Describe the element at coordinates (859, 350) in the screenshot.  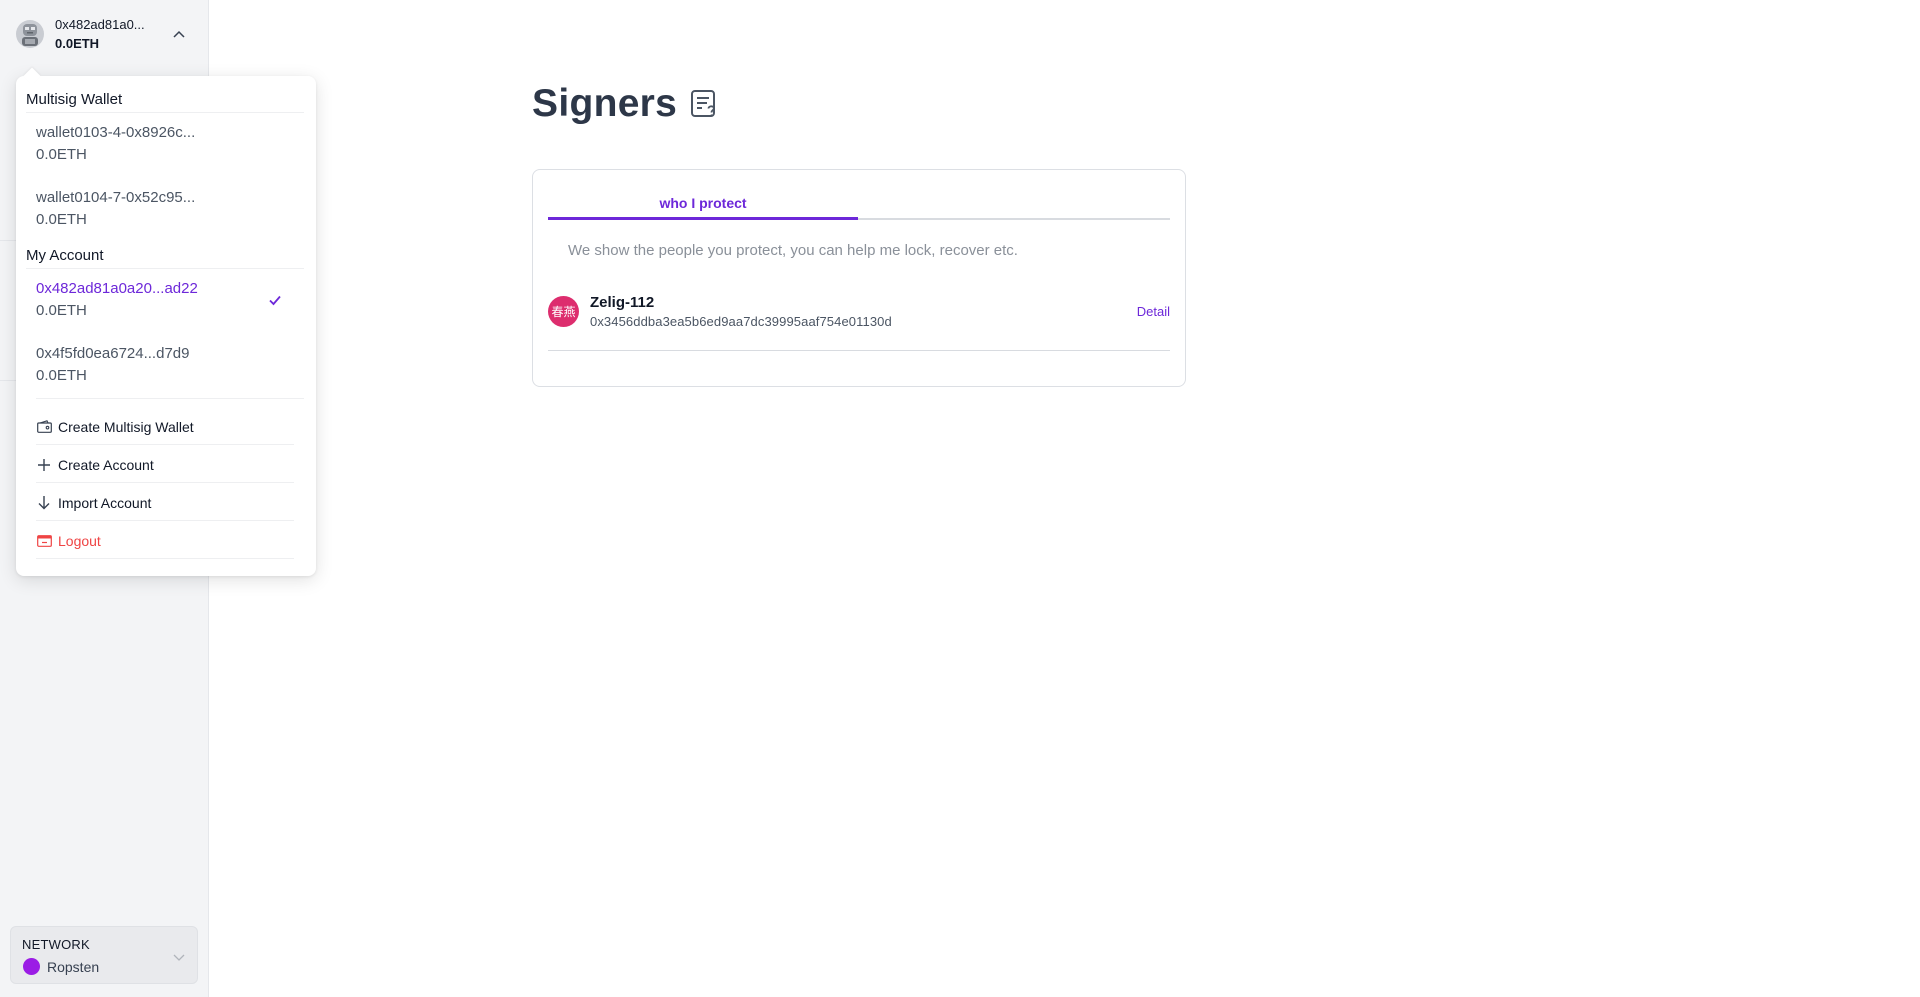
I see `row-divider` at that location.